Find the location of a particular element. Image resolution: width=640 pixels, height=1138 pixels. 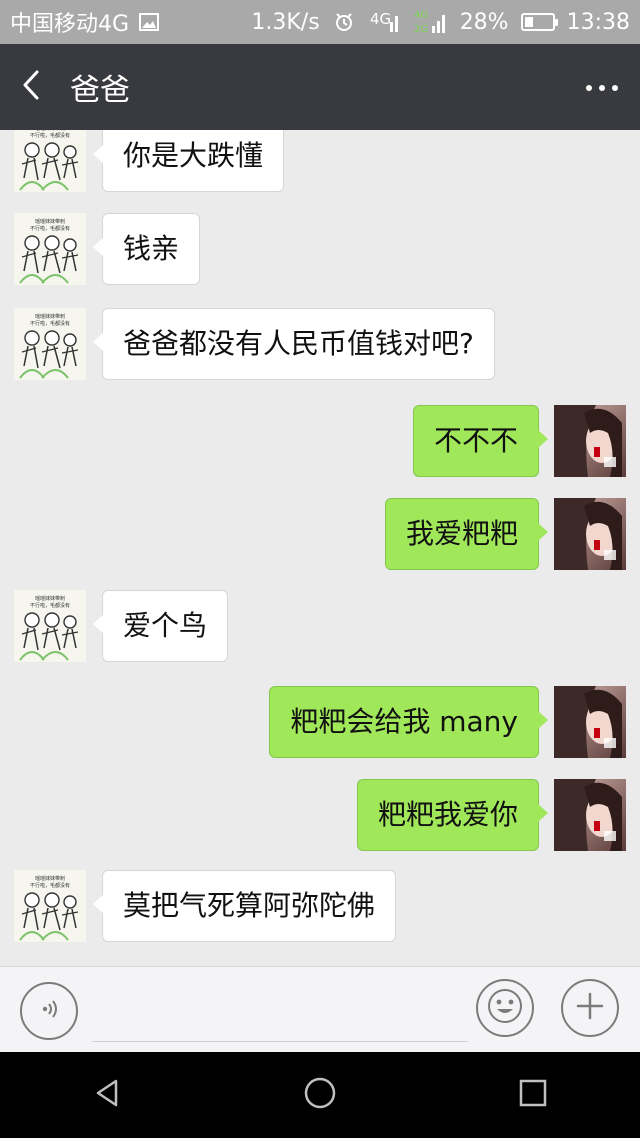

system-nav-bar is located at coordinates (320, 1095).